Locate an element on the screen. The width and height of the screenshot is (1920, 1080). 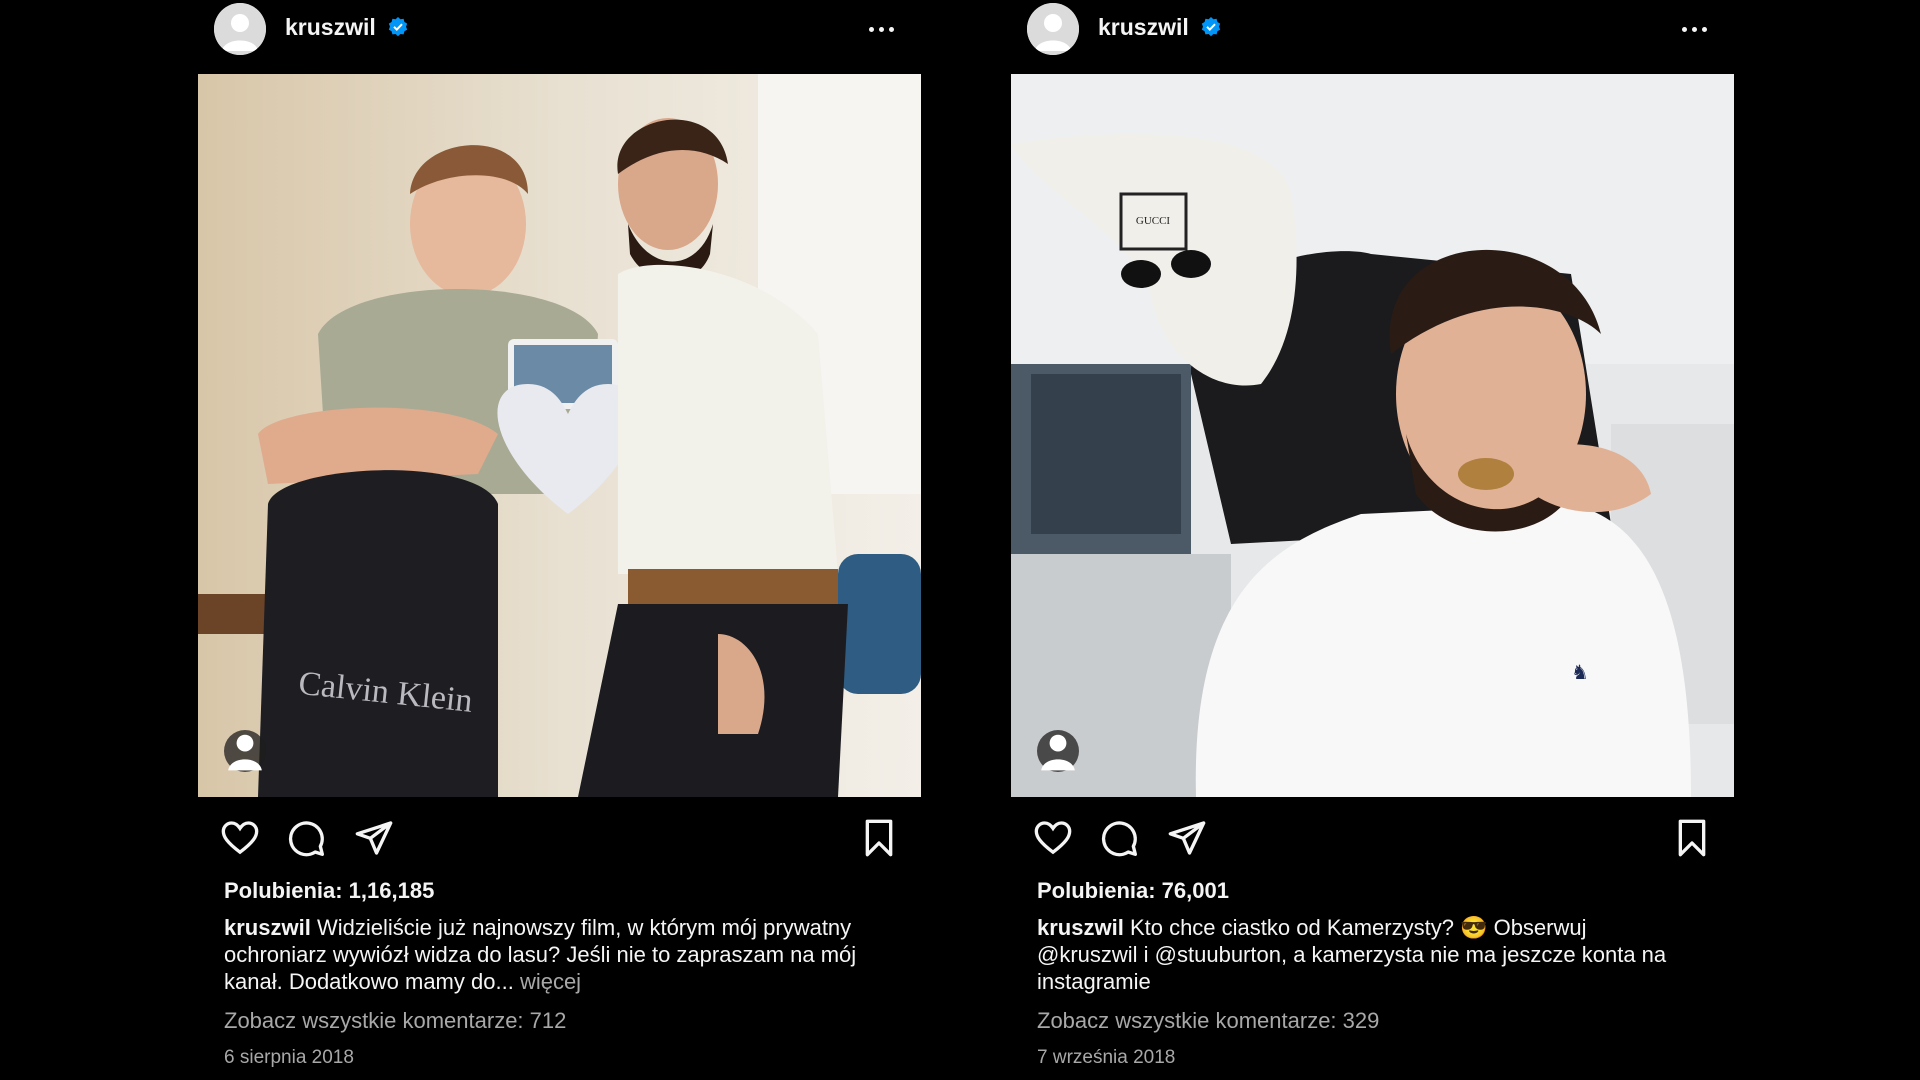
photo-brand-text: GUCCI is located at coordinates (1153, 221).